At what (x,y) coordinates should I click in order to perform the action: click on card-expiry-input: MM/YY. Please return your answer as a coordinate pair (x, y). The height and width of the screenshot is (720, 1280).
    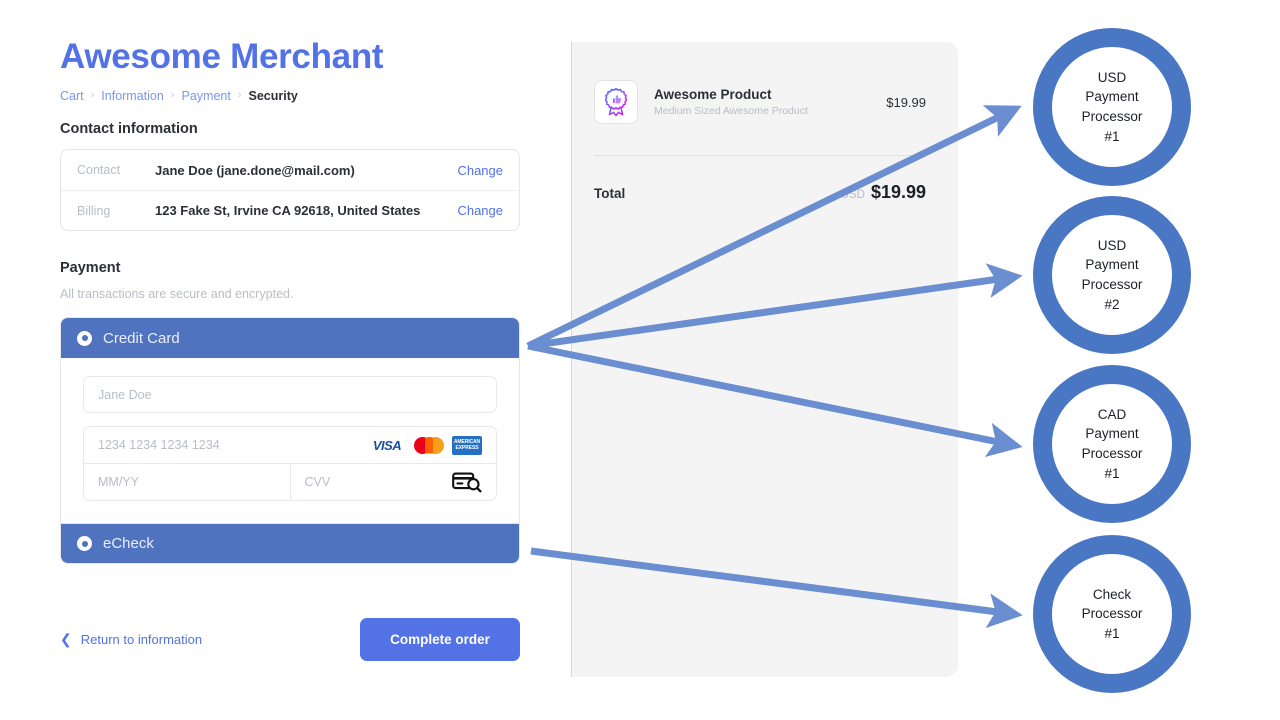
    Looking at the image, I should click on (187, 482).